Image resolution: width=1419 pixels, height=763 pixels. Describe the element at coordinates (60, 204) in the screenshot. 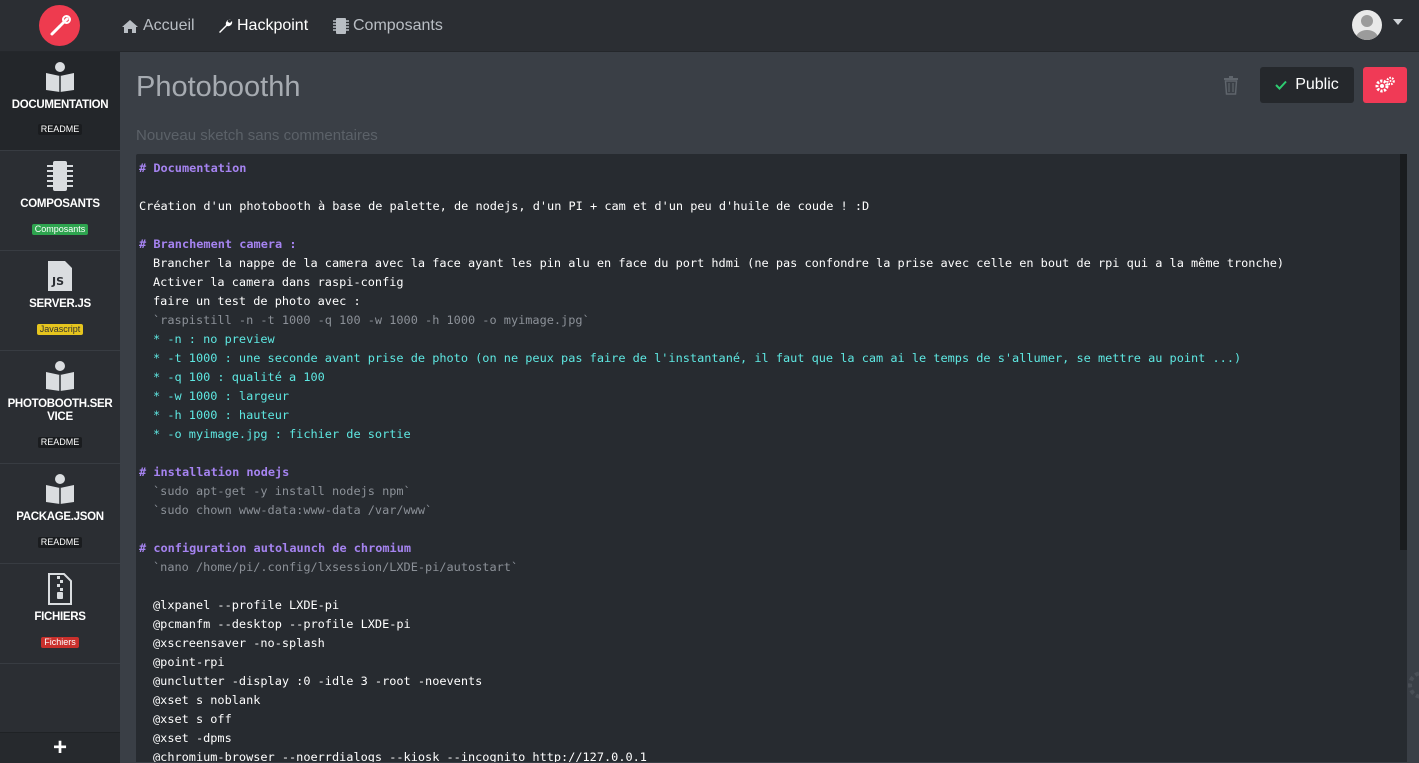

I see `sidebar-item-label: COMPOSANTS` at that location.